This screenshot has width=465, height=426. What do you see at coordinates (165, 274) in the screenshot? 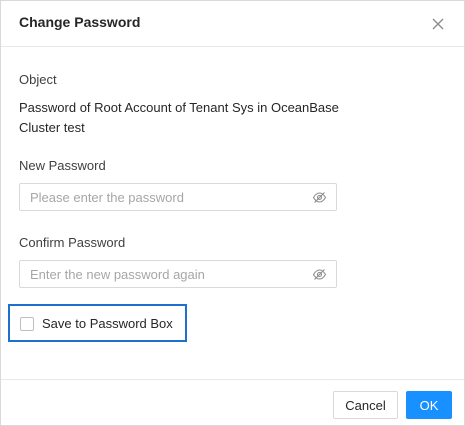
I see `confirm-password-input` at bounding box center [165, 274].